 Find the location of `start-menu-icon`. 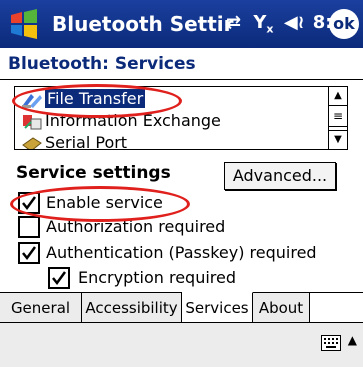

start-menu-icon is located at coordinates (24, 24).